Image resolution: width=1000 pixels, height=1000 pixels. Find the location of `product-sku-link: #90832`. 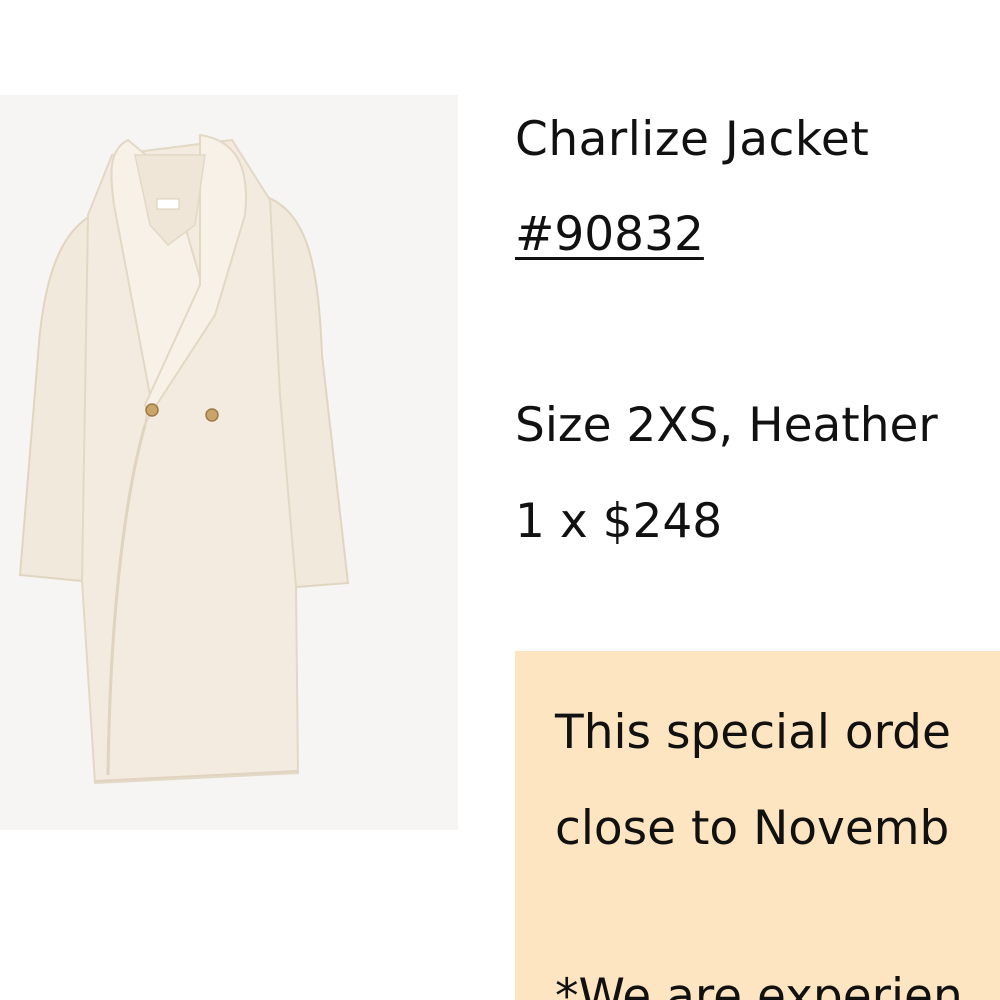

product-sku-link: #90832 is located at coordinates (609, 235).